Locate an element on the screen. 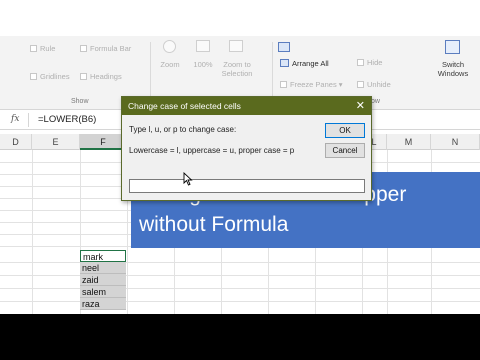 This screenshot has width=480, height=360. hide-label: Hide is located at coordinates (375, 62).